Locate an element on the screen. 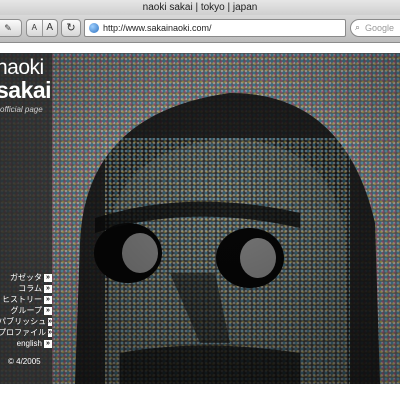 Image resolution: width=400 pixels, height=400 pixels. nav-item-english: english » is located at coordinates (26, 343).